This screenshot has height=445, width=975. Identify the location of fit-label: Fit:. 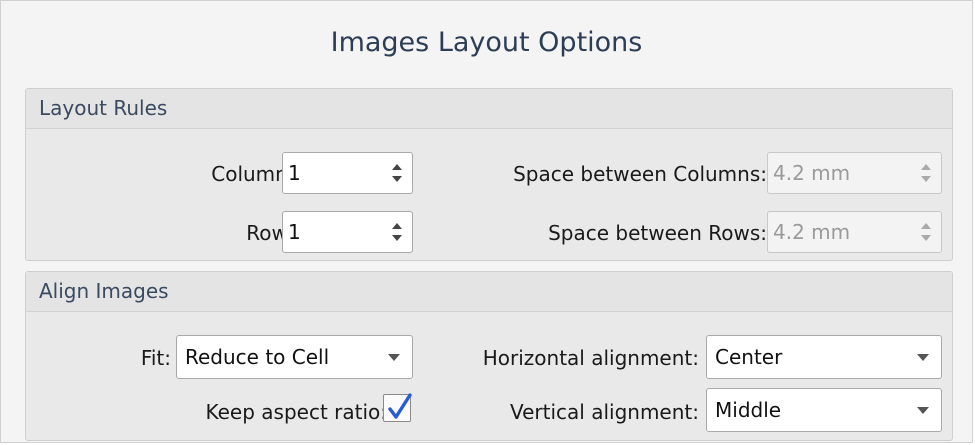
(155, 358).